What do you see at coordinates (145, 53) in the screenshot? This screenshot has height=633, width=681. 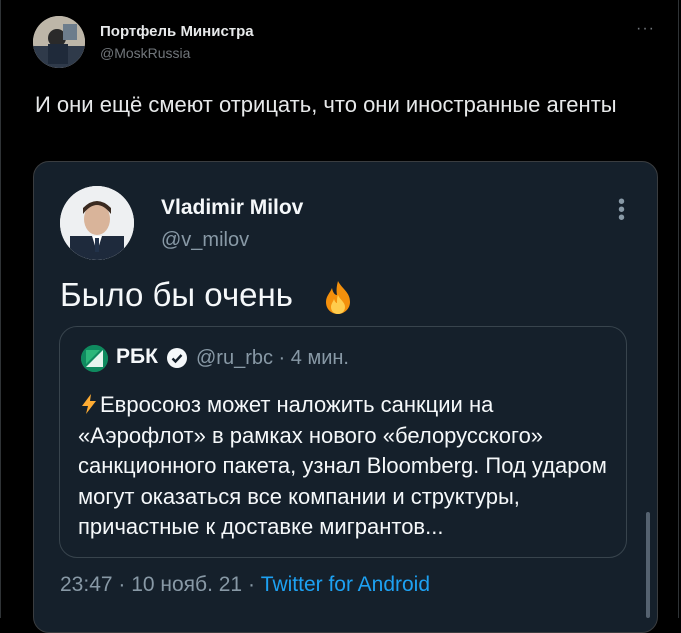 I see `author-handle: @MoskRussia` at bounding box center [145, 53].